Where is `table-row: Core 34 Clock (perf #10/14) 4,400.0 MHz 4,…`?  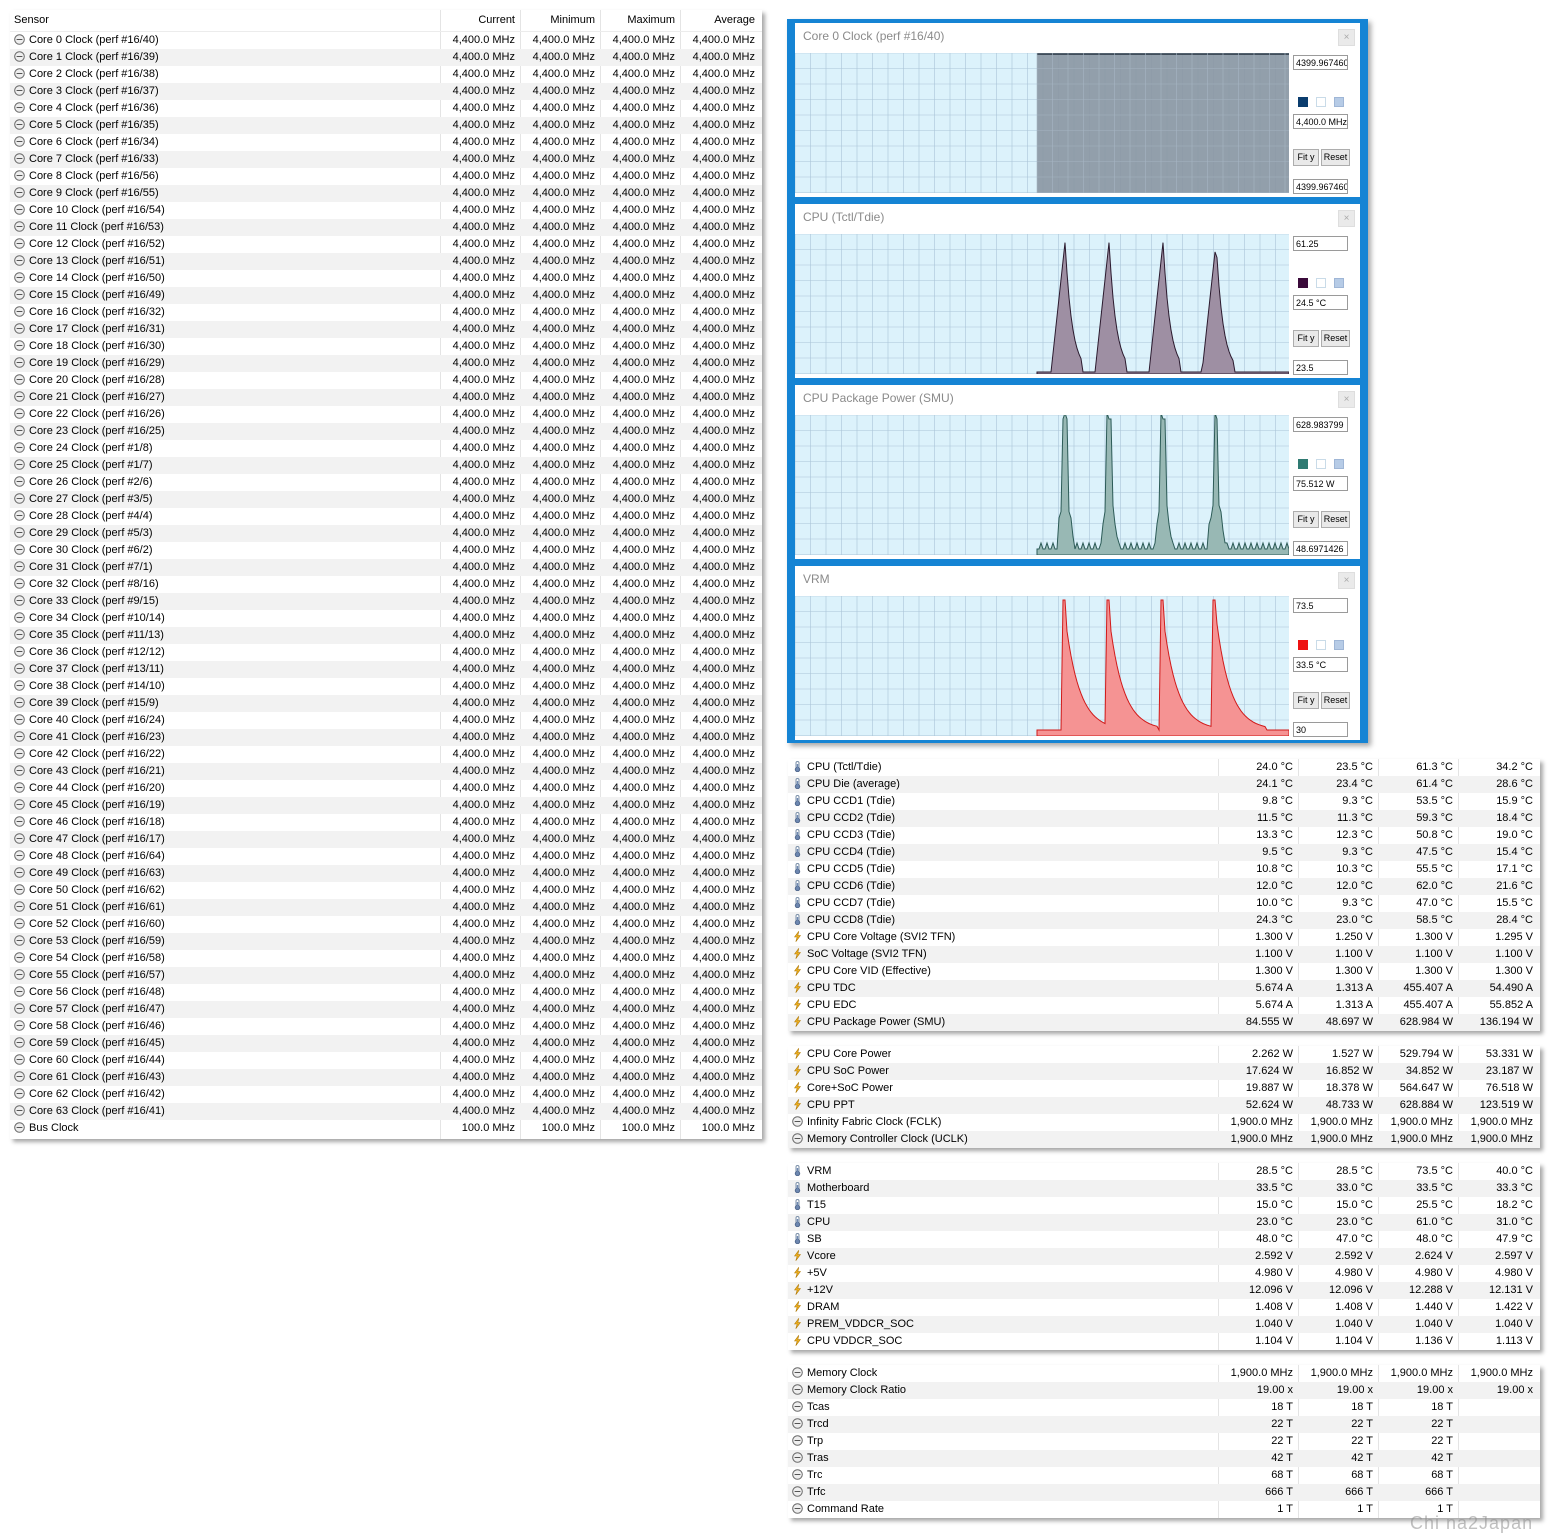 table-row: Core 34 Clock (perf #10/14) 4,400.0 MHz 4,… is located at coordinates (386, 618).